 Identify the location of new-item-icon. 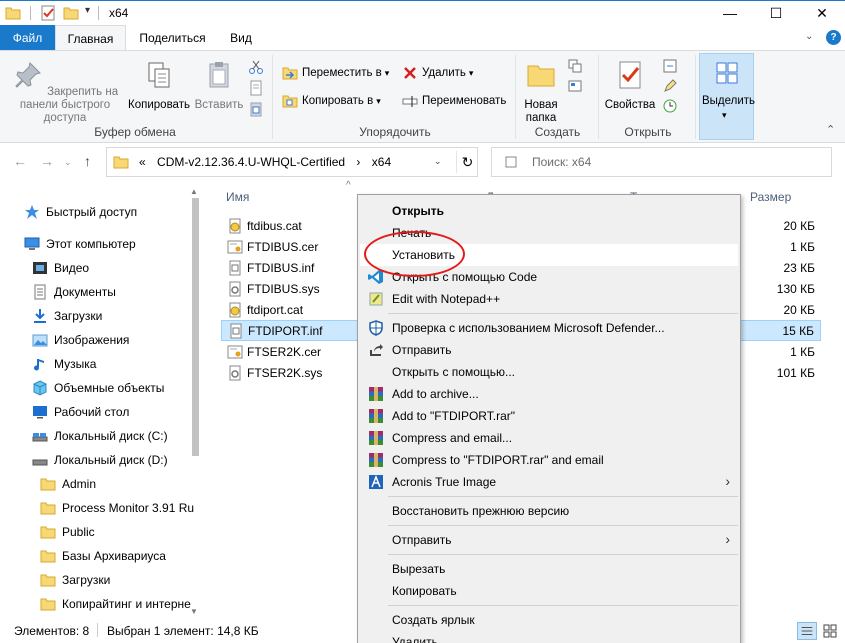
(575, 66).